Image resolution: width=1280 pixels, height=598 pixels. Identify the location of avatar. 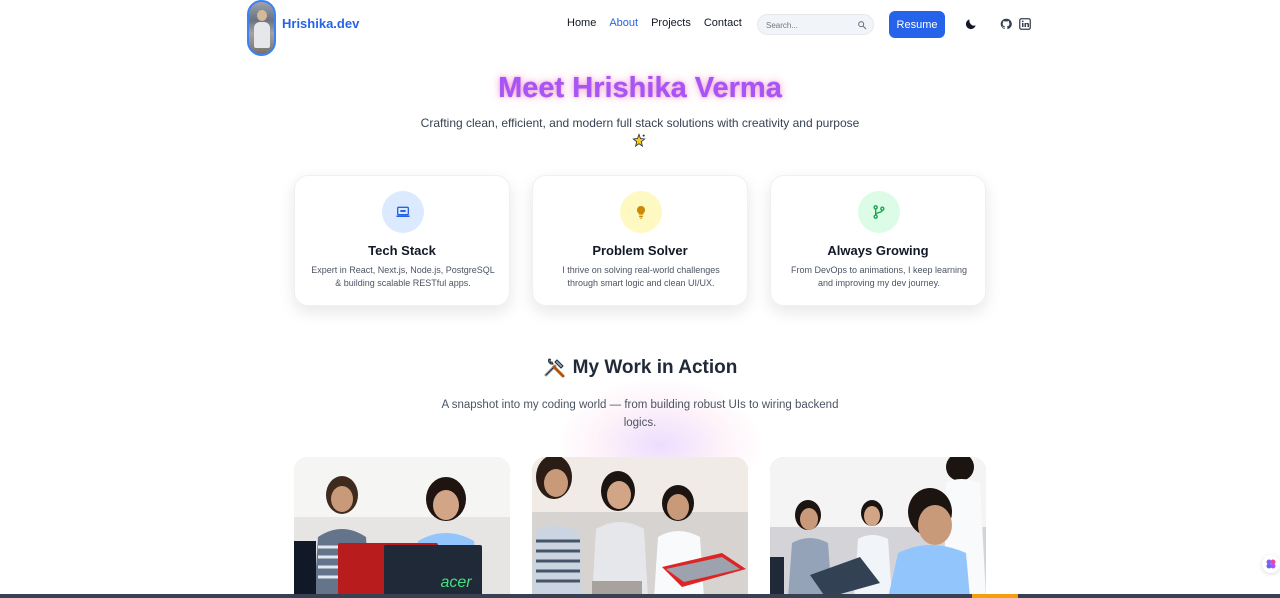
(261, 28).